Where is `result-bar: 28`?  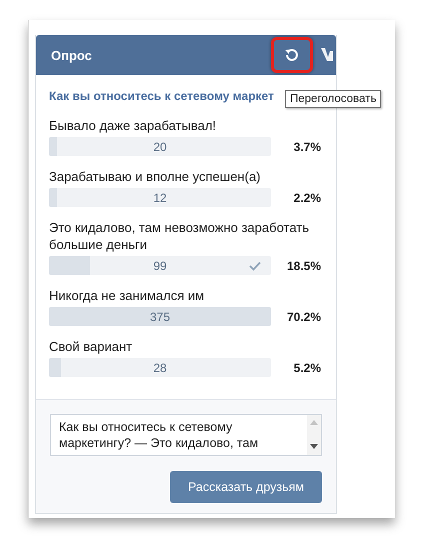
result-bar: 28 is located at coordinates (160, 367).